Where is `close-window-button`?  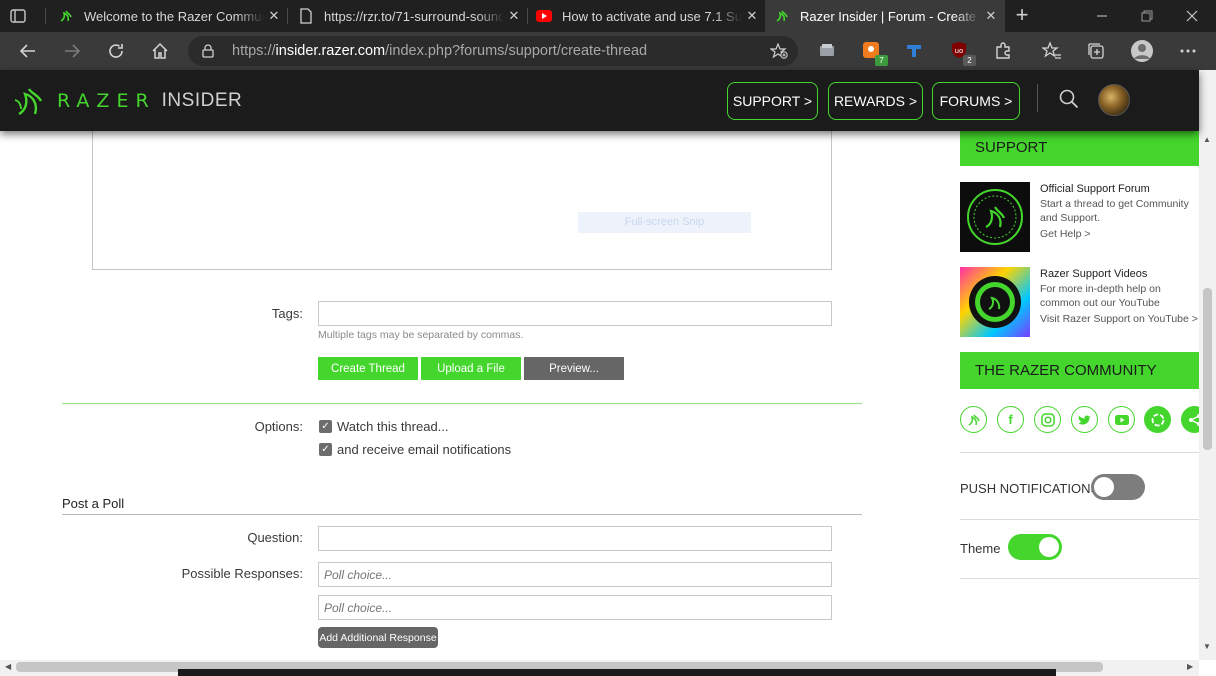
close-window-button is located at coordinates (1191, 16).